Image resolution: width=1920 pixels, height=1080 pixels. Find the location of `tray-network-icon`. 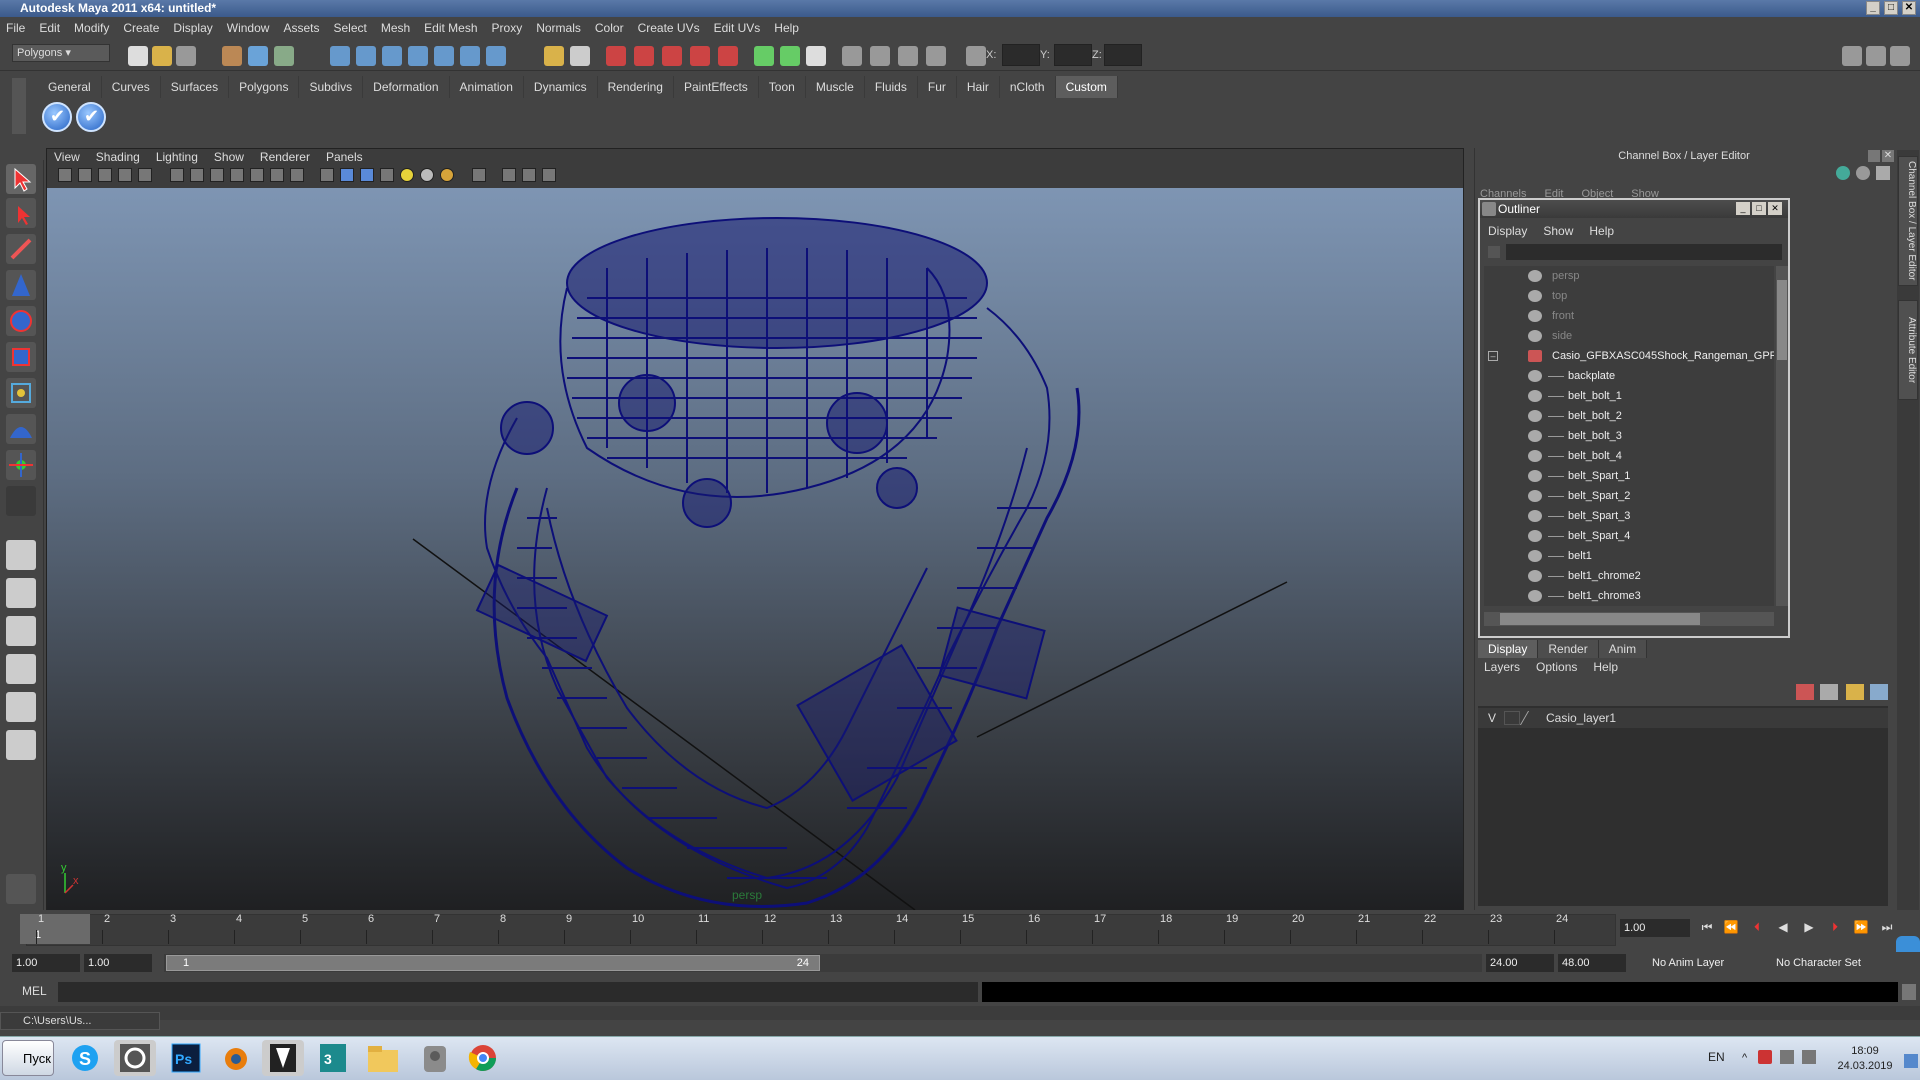

tray-network-icon is located at coordinates (1787, 1057).